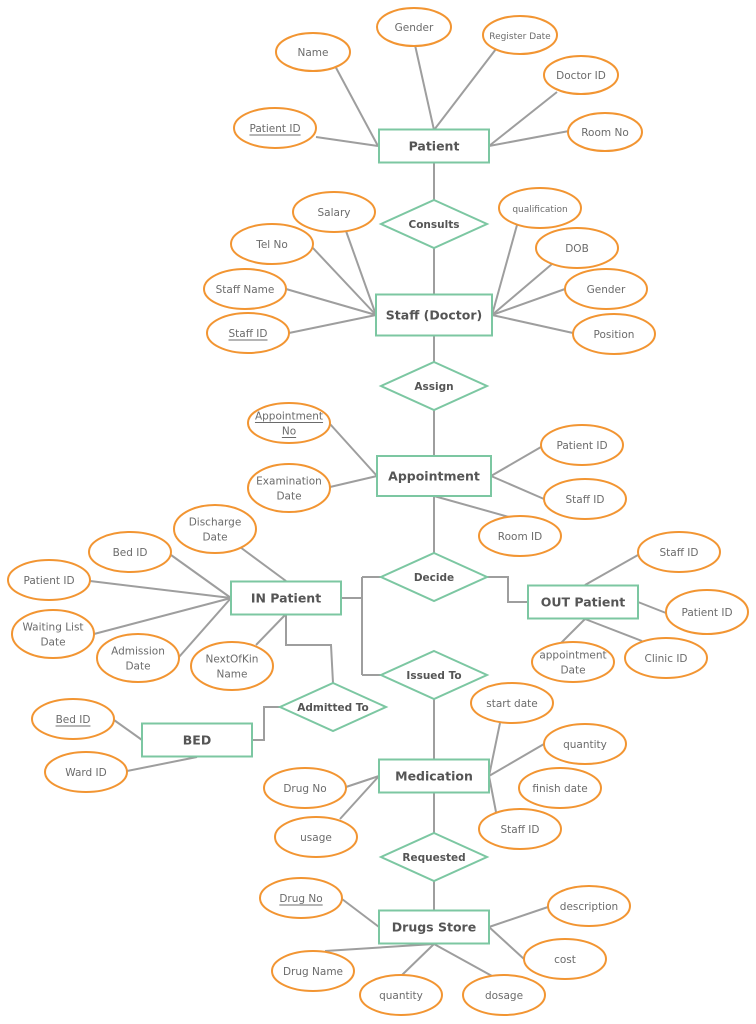  I want to click on entity-label: Drugs Store, so click(434, 927).